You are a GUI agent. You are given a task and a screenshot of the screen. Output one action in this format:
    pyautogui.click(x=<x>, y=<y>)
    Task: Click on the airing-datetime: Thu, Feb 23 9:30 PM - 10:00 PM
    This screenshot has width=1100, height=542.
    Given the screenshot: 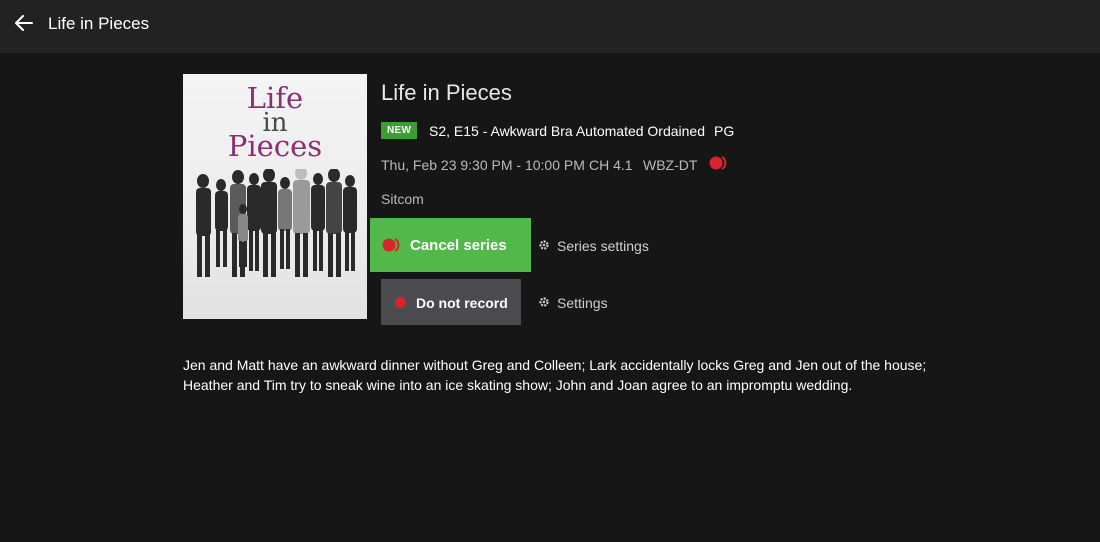 What is the action you would take?
    pyautogui.click(x=483, y=165)
    